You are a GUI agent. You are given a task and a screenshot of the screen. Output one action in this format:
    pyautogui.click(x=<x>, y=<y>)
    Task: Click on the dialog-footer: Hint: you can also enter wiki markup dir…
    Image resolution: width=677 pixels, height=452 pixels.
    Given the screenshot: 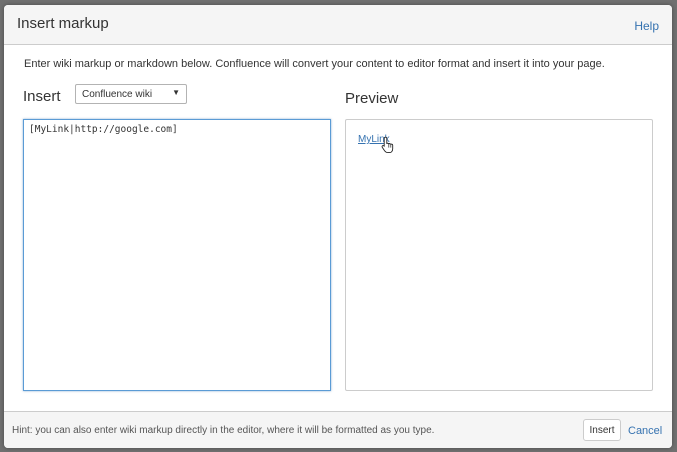 What is the action you would take?
    pyautogui.click(x=338, y=429)
    